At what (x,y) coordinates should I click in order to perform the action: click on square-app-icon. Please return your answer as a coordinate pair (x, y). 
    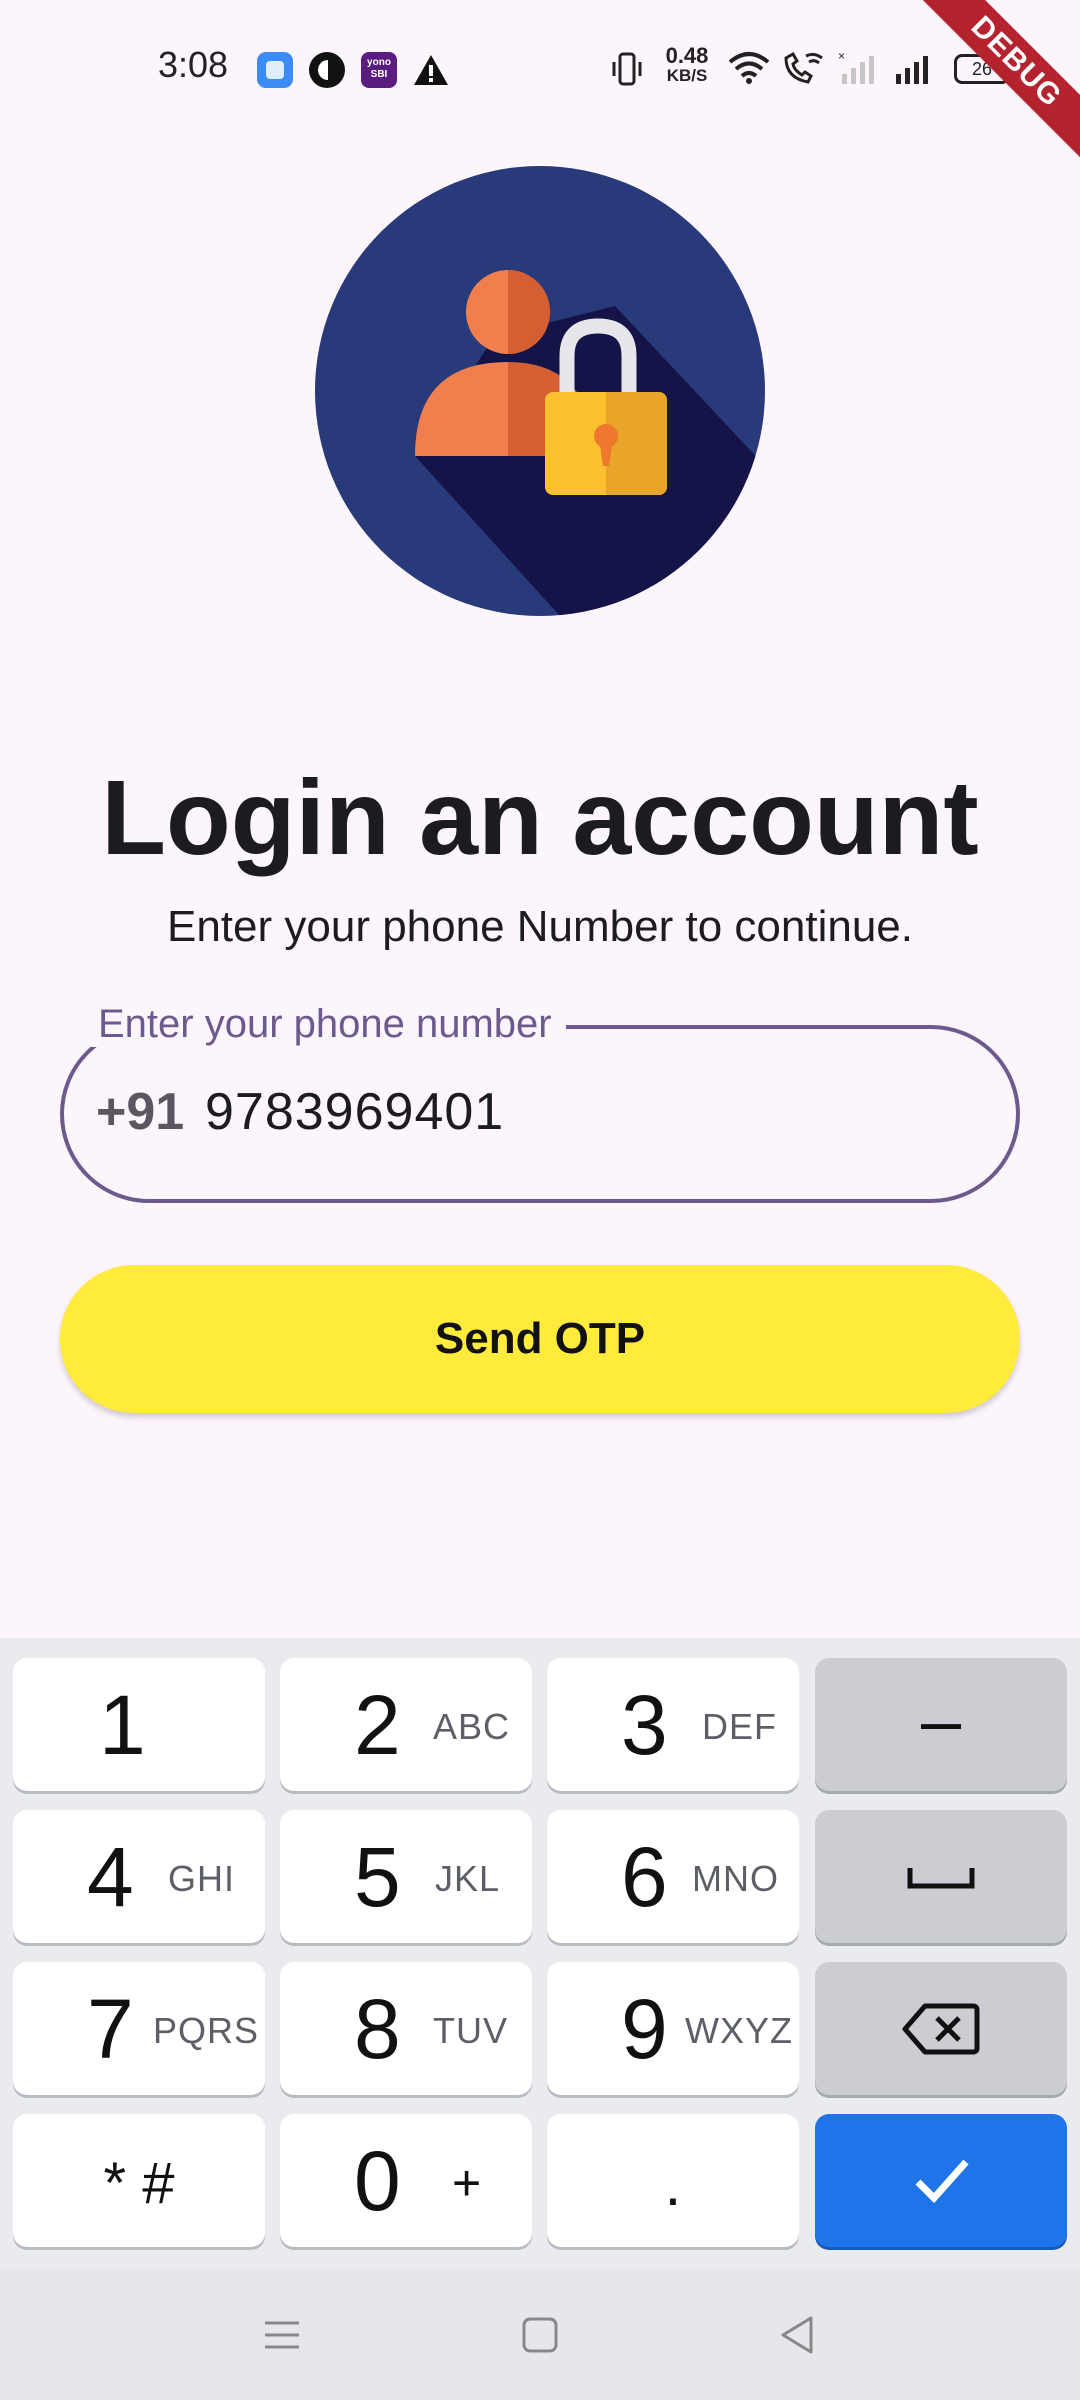
    Looking at the image, I should click on (275, 70).